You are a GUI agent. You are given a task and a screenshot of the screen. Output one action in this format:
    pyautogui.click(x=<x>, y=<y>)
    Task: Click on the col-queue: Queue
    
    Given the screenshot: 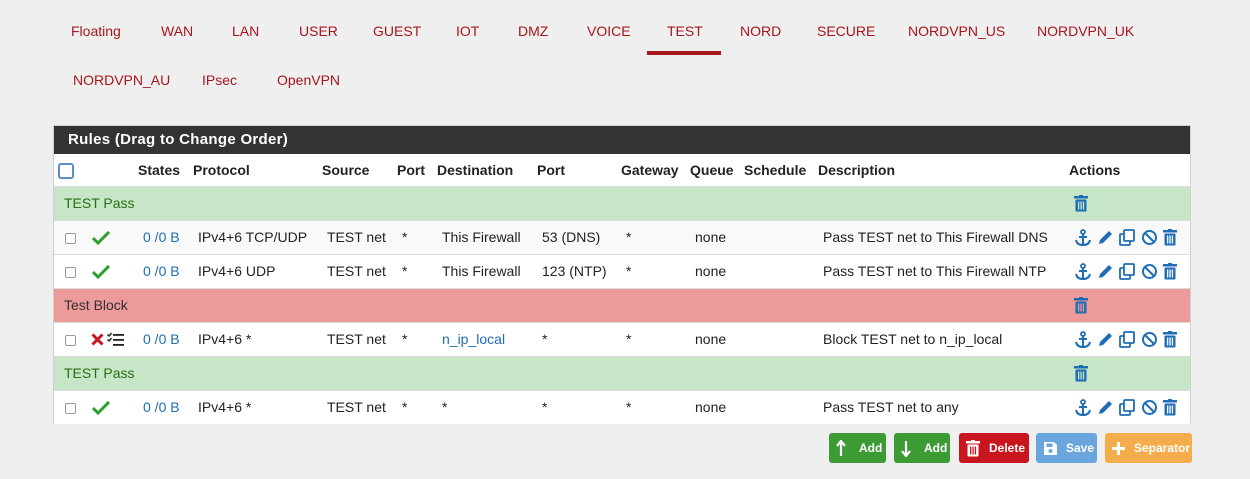 What is the action you would take?
    pyautogui.click(x=712, y=170)
    